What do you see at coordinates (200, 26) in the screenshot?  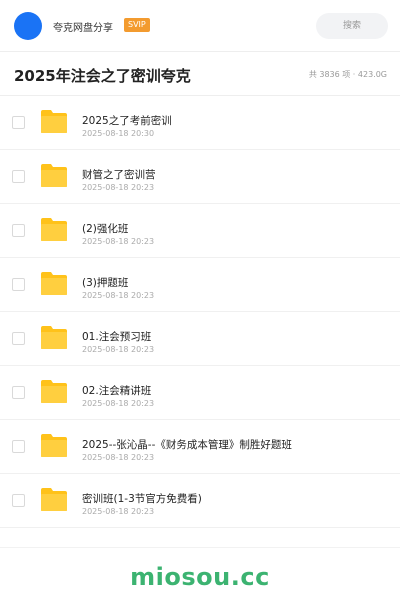 I see `top-bar: 夸克网盘分享 SVIP 搜索` at bounding box center [200, 26].